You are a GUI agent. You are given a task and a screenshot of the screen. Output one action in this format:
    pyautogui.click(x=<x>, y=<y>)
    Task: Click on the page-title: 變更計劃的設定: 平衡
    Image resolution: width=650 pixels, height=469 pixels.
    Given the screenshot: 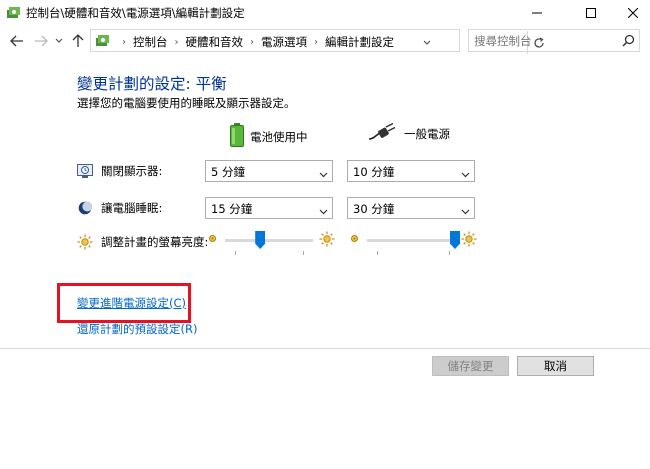 What is the action you would take?
    pyautogui.click(x=152, y=84)
    